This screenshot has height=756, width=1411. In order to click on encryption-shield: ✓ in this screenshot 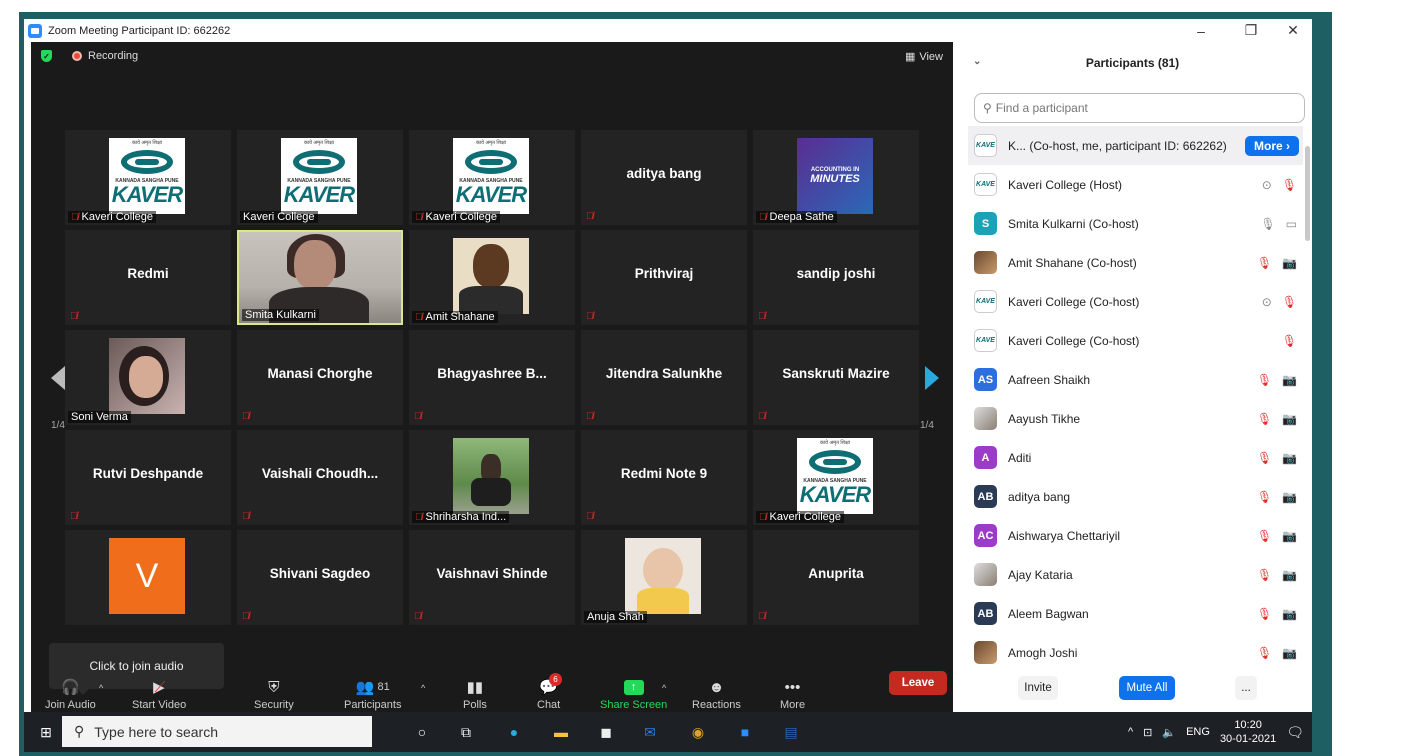, I will do `click(46, 56)`.